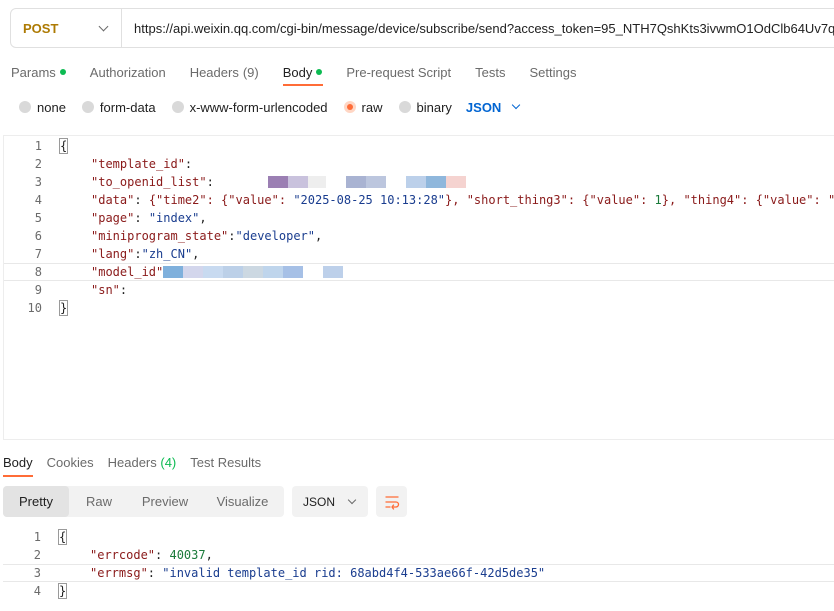 This screenshot has width=834, height=611. I want to click on code-line: 1 {, so click(419, 146).